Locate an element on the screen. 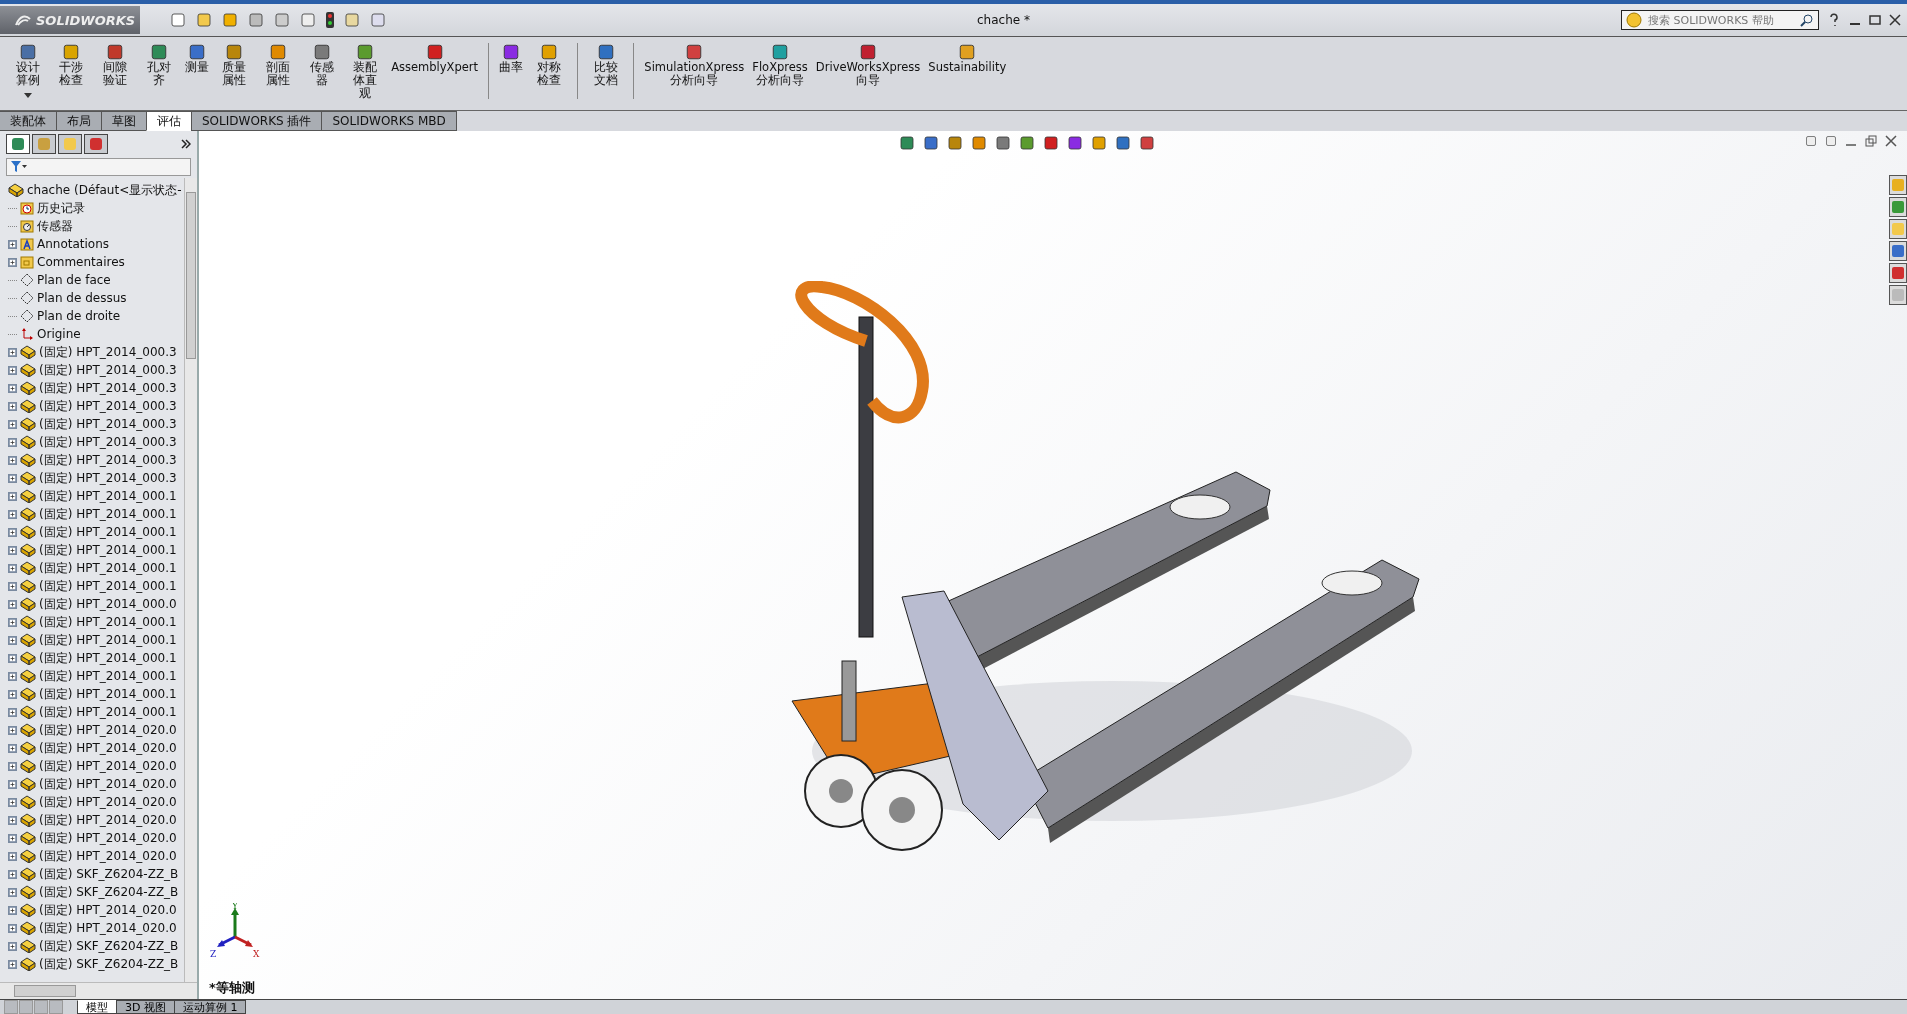  tree-item: Origine is located at coordinates (96, 334).